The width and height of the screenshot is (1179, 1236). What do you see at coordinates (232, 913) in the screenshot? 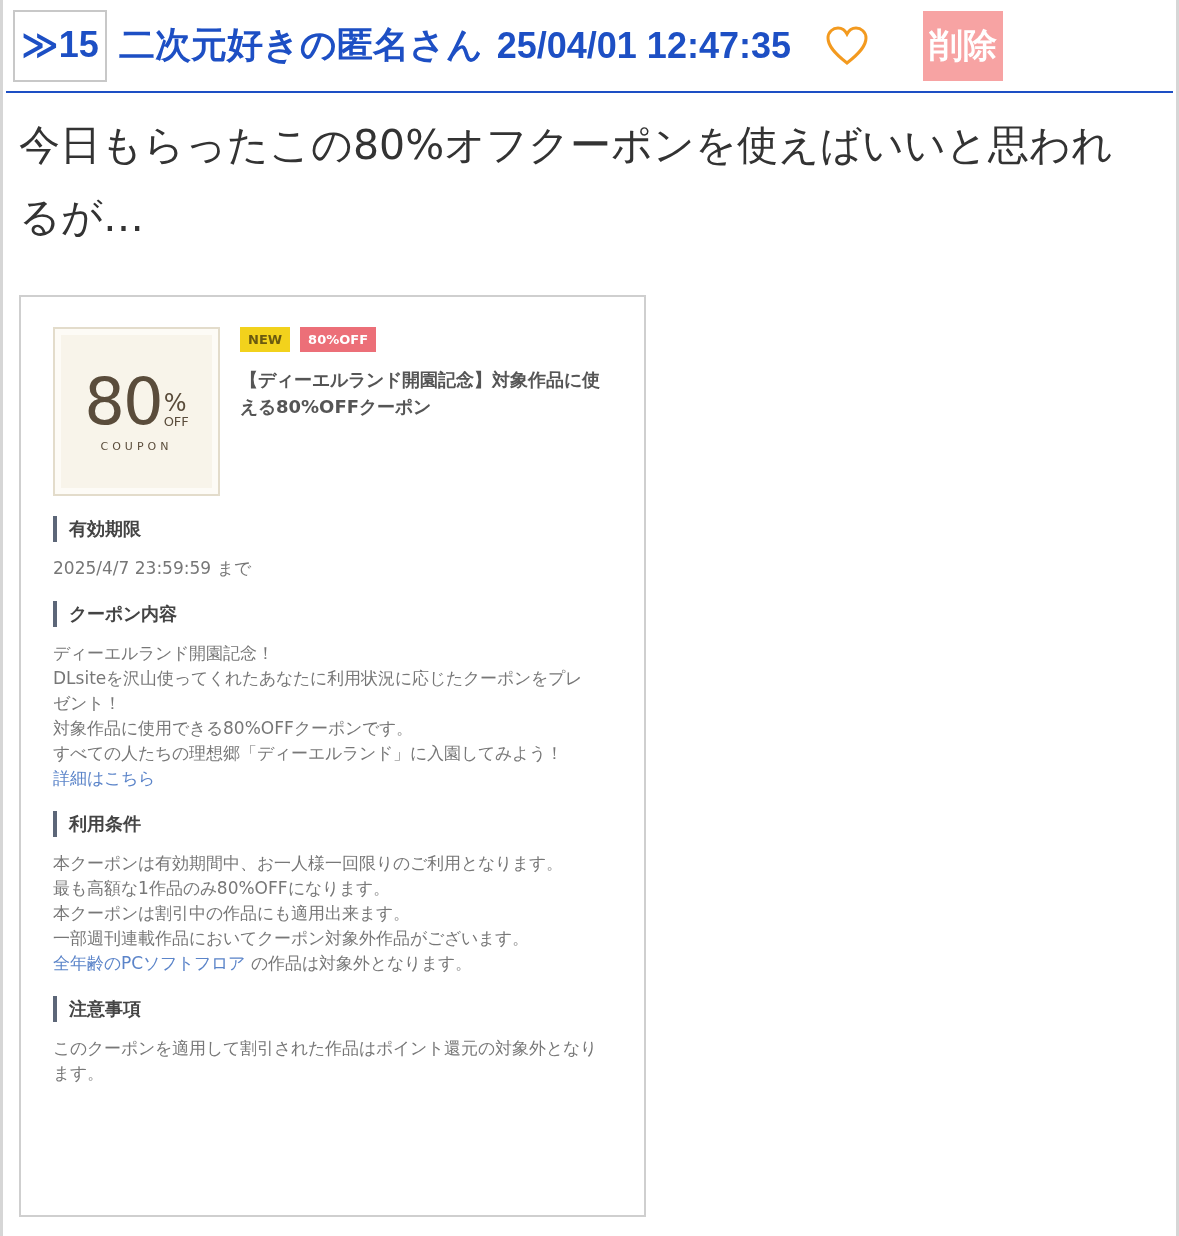
I see `body-text: 本クーポンは割引中の作品にも適用出来ます。` at bounding box center [232, 913].